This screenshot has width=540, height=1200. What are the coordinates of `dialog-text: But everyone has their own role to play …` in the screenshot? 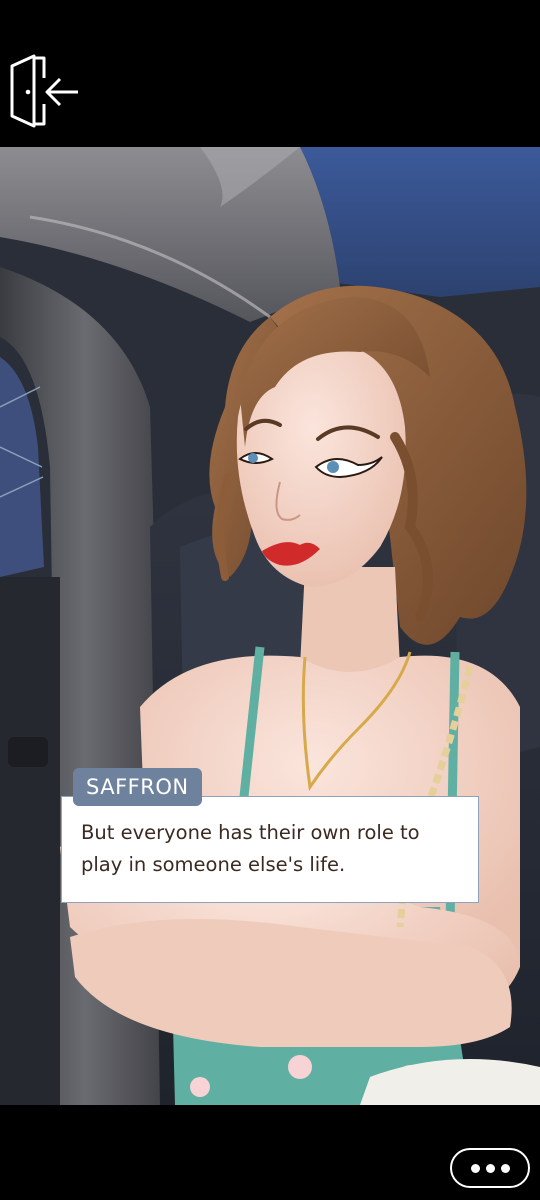 It's located at (250, 848).